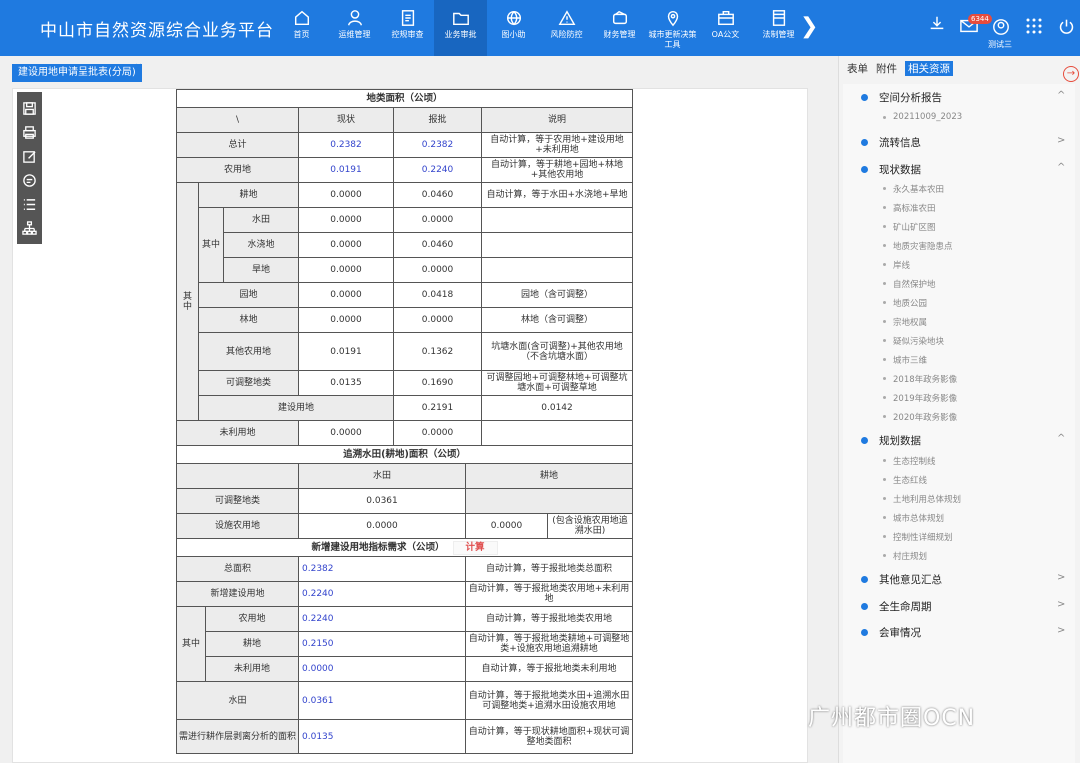 The height and width of the screenshot is (763, 1080). I want to click on calculate-button: 计算, so click(475, 547).